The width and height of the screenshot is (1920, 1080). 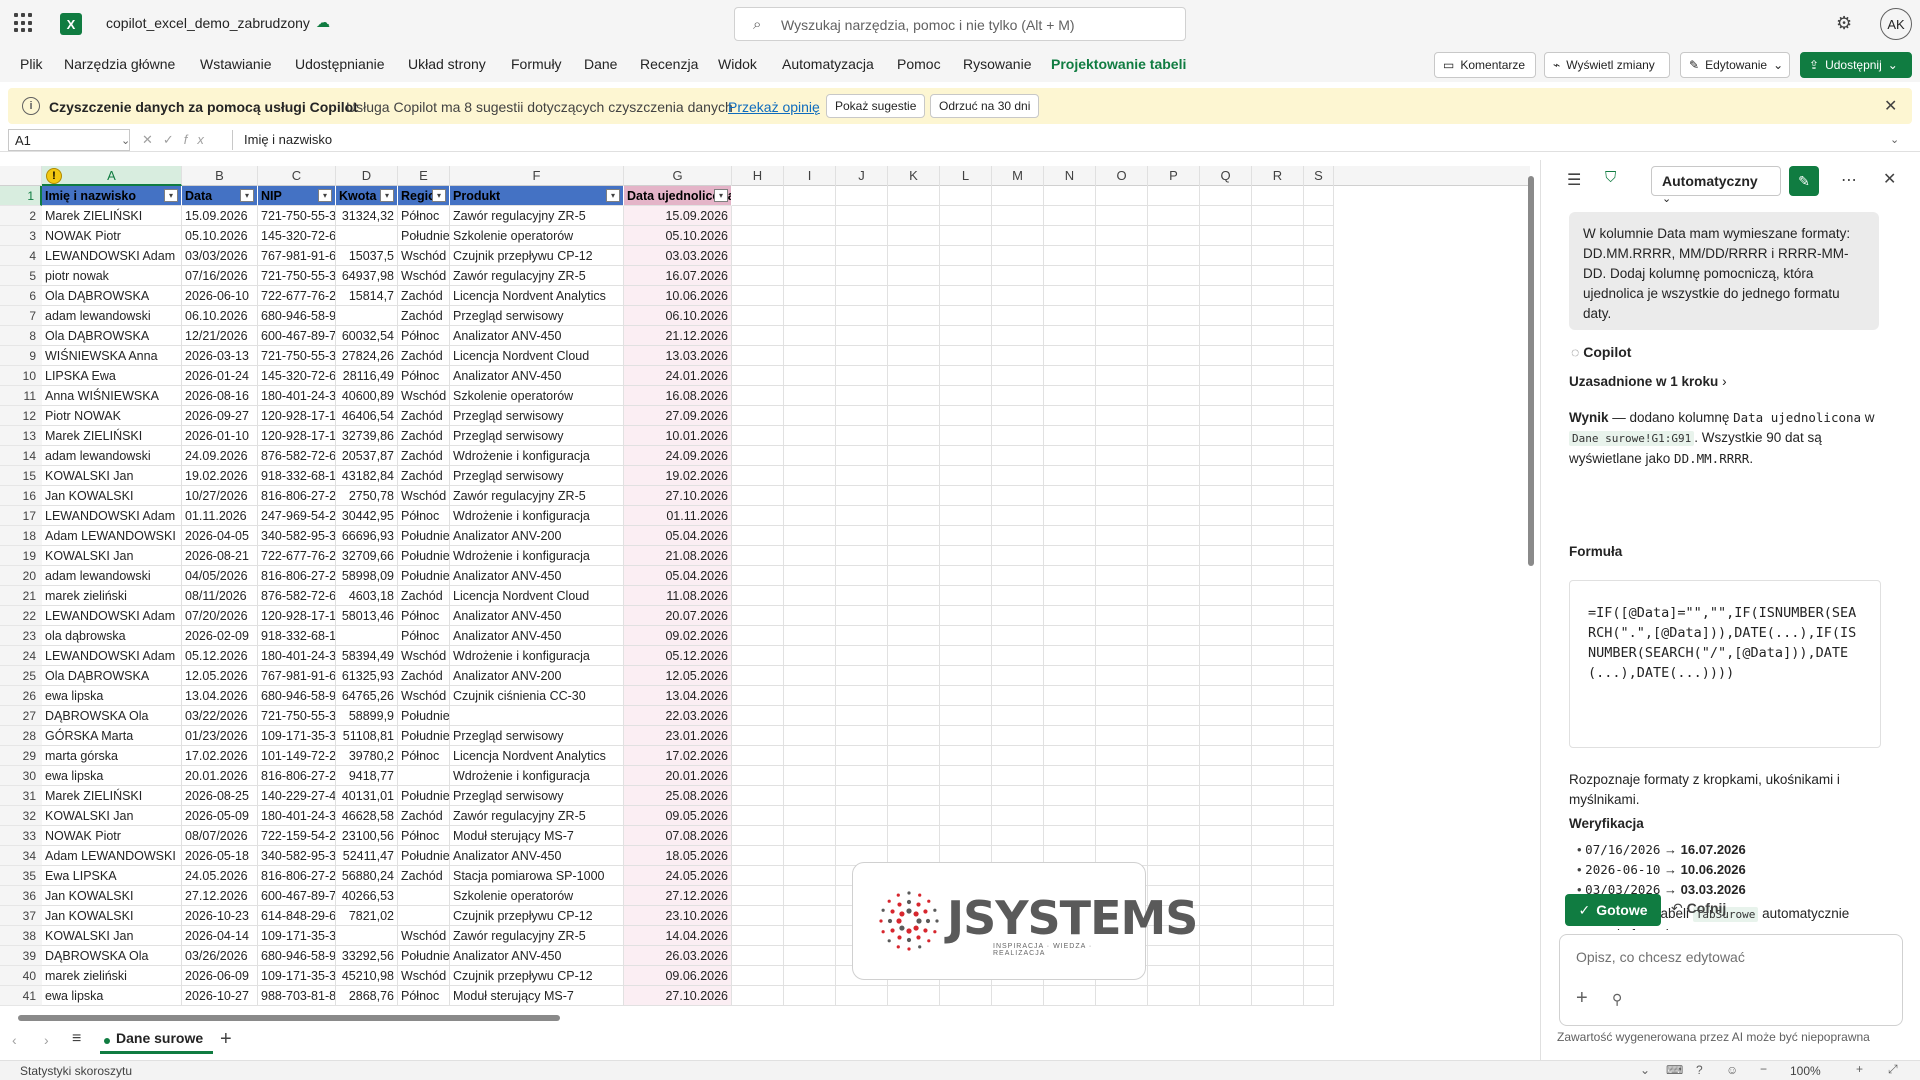 I want to click on column-header-d: D, so click(x=367, y=176).